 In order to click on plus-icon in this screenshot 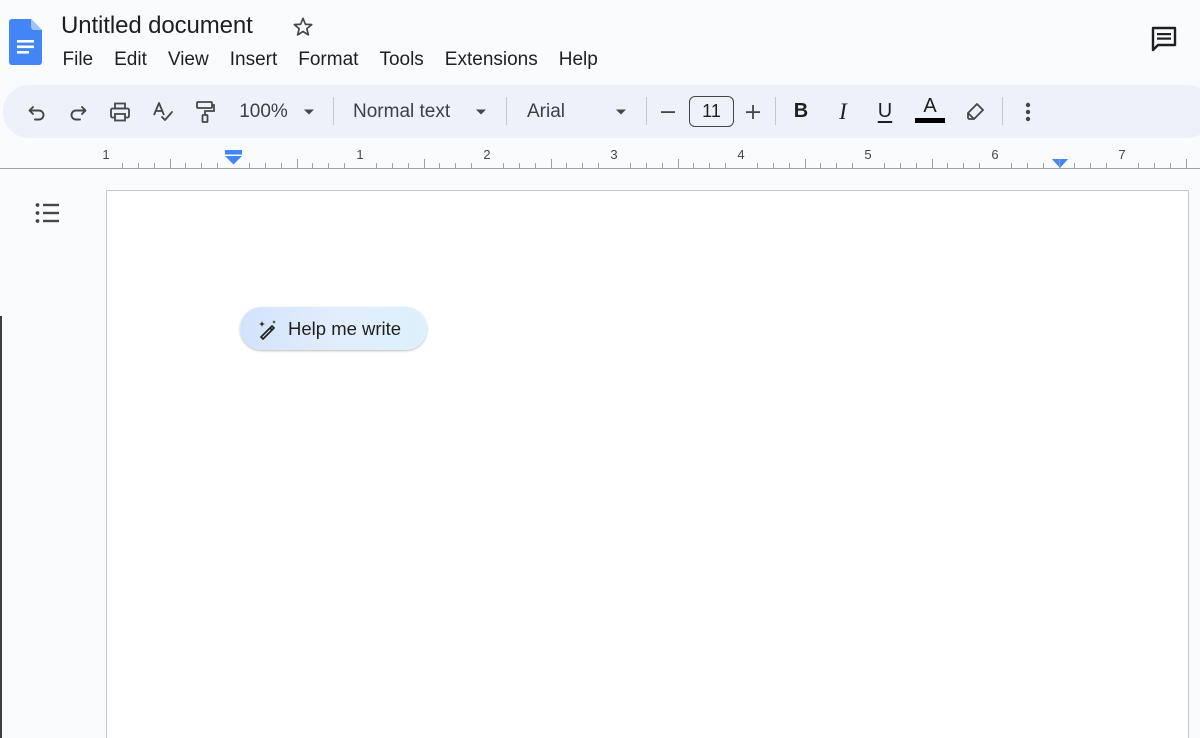, I will do `click(753, 111)`.